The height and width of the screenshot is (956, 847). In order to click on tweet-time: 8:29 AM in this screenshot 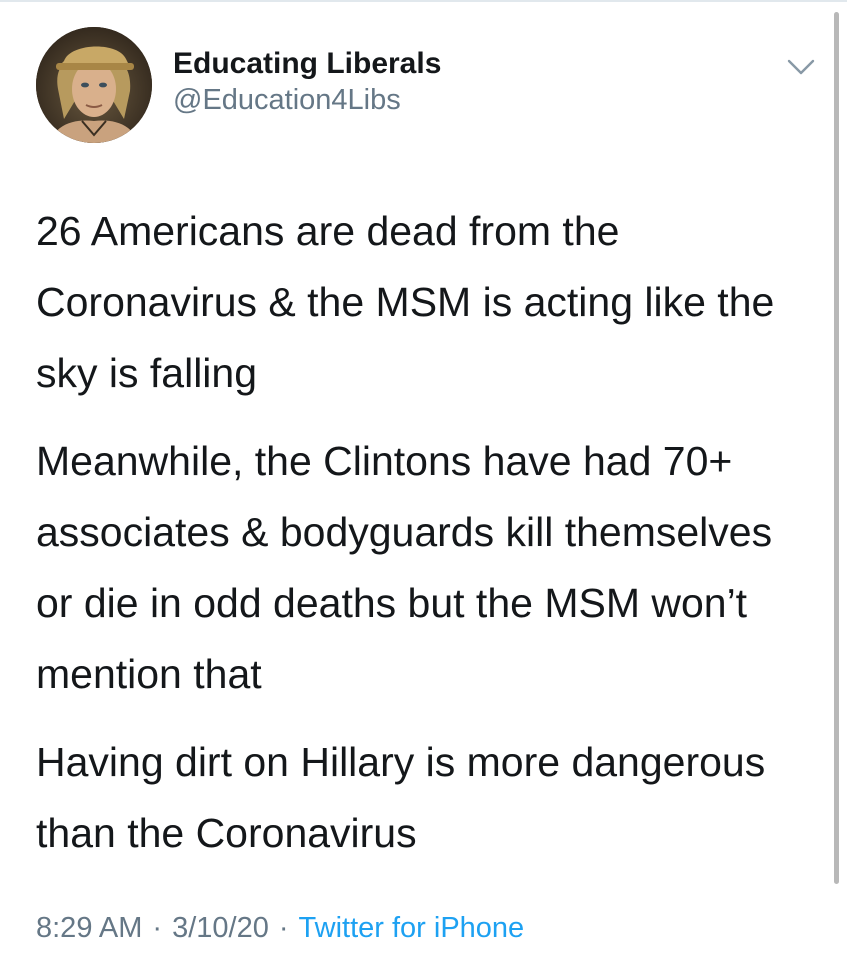, I will do `click(89, 928)`.